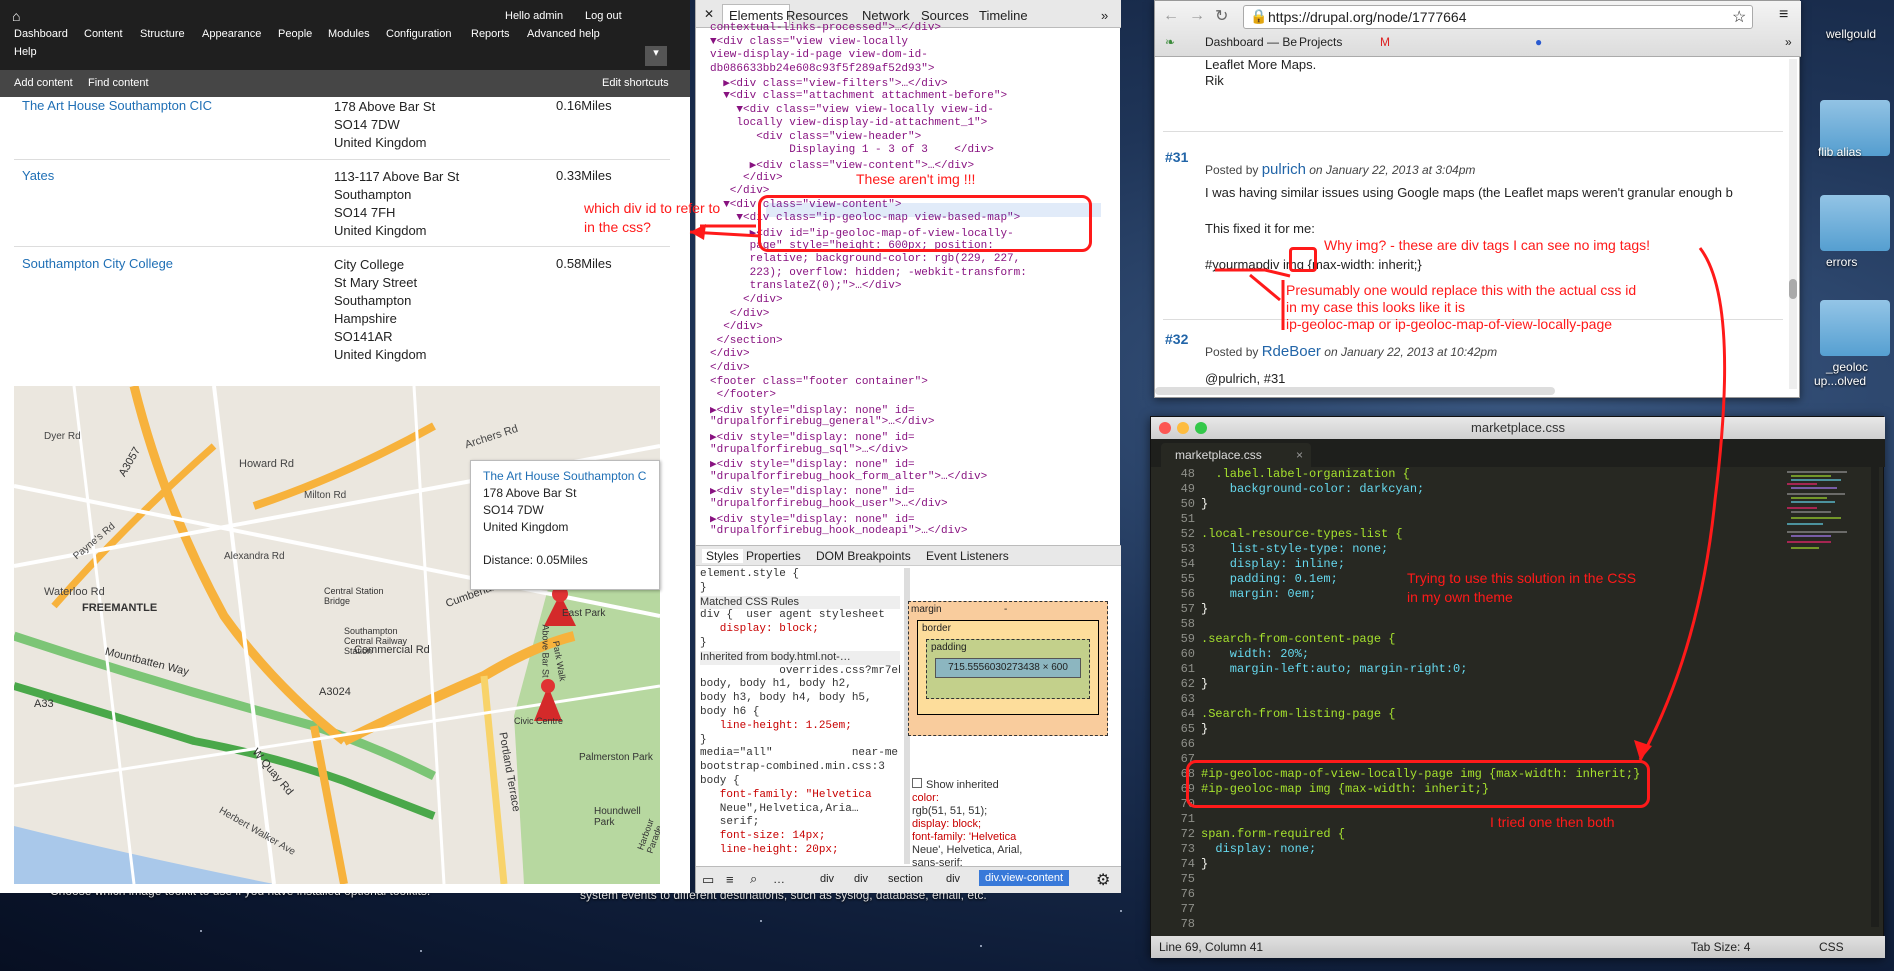 This screenshot has height=971, width=1894. Describe the element at coordinates (916, 179) in the screenshot. I see `annotation-text: These aren't img !!!` at that location.